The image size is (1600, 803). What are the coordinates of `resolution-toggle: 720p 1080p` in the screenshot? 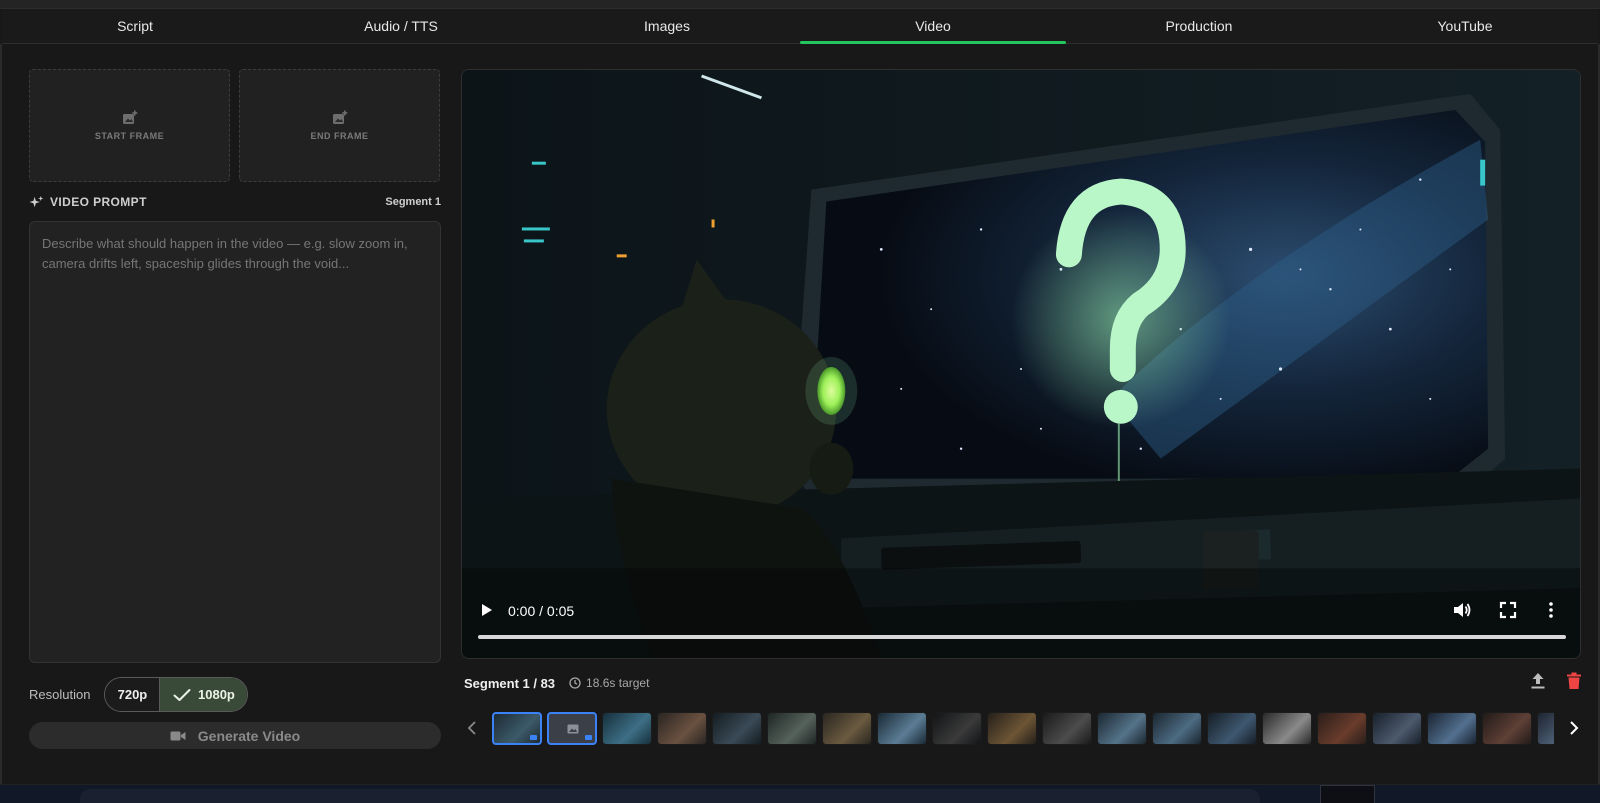 It's located at (176, 694).